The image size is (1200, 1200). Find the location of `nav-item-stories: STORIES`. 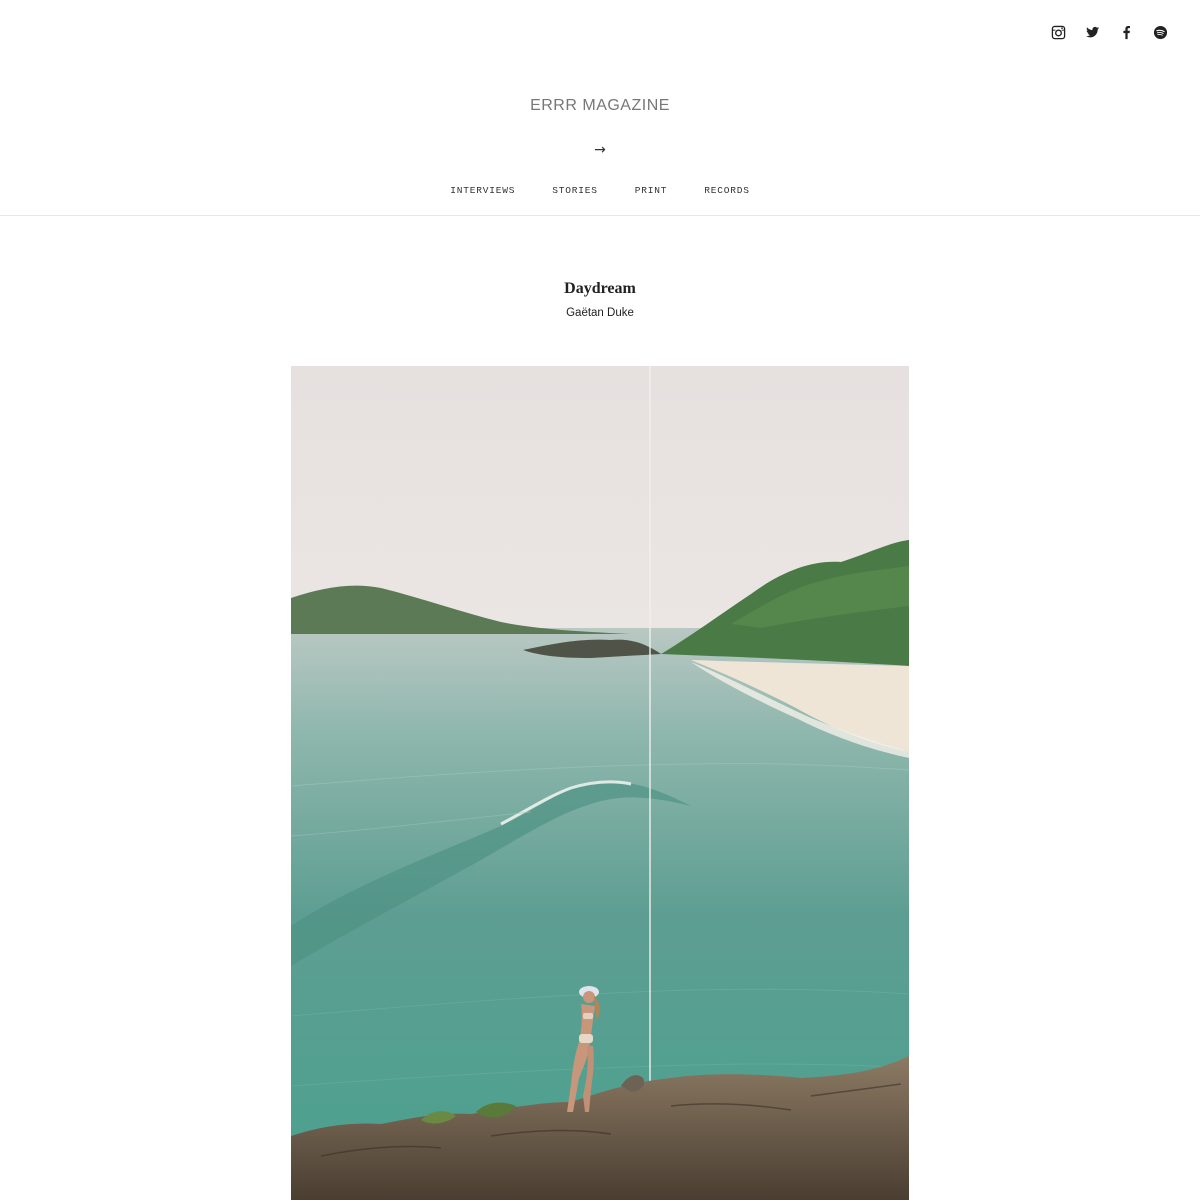

nav-item-stories: STORIES is located at coordinates (575, 190).